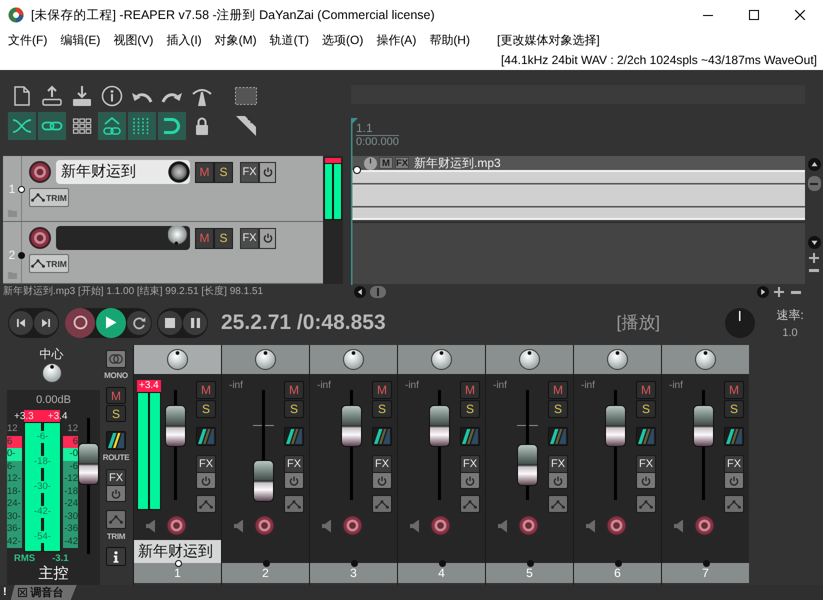 The image size is (823, 600). What do you see at coordinates (814, 183) in the screenshot?
I see `scroll-thumb` at bounding box center [814, 183].